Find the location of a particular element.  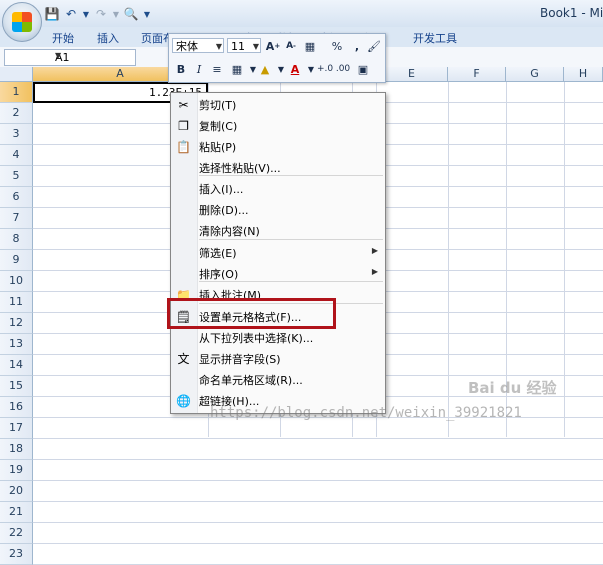

row-header: 10 is located at coordinates (16, 281).